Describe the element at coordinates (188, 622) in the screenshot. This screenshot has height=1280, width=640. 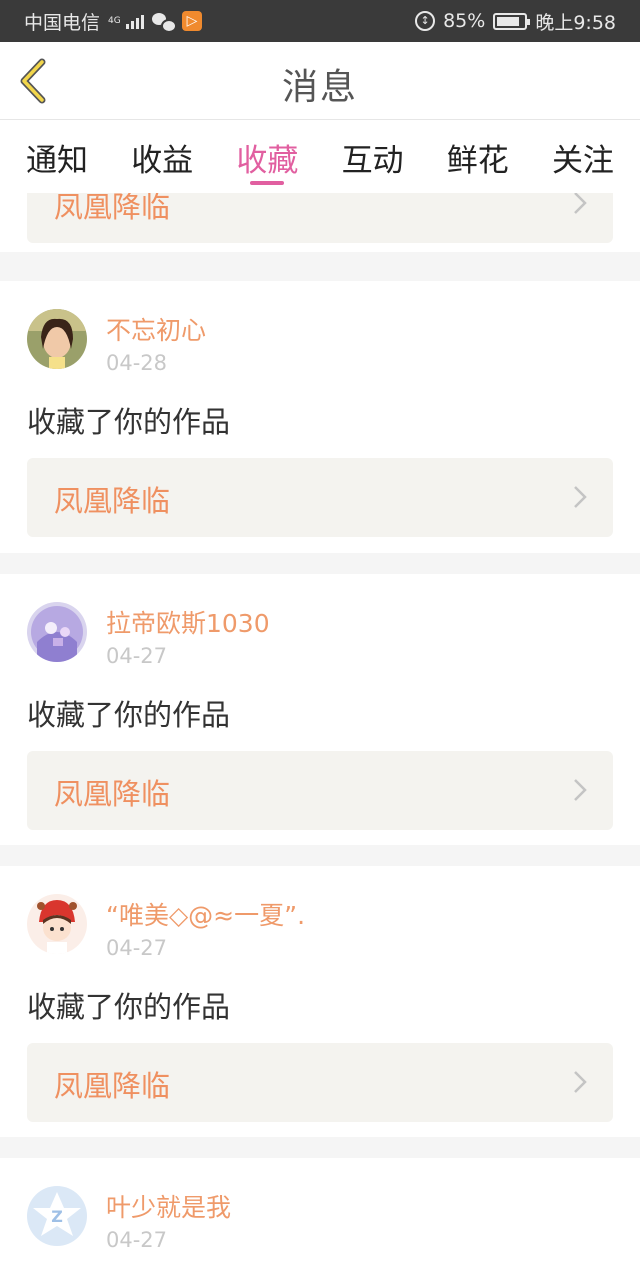
I see `username: 拉帝欧斯1030` at that location.